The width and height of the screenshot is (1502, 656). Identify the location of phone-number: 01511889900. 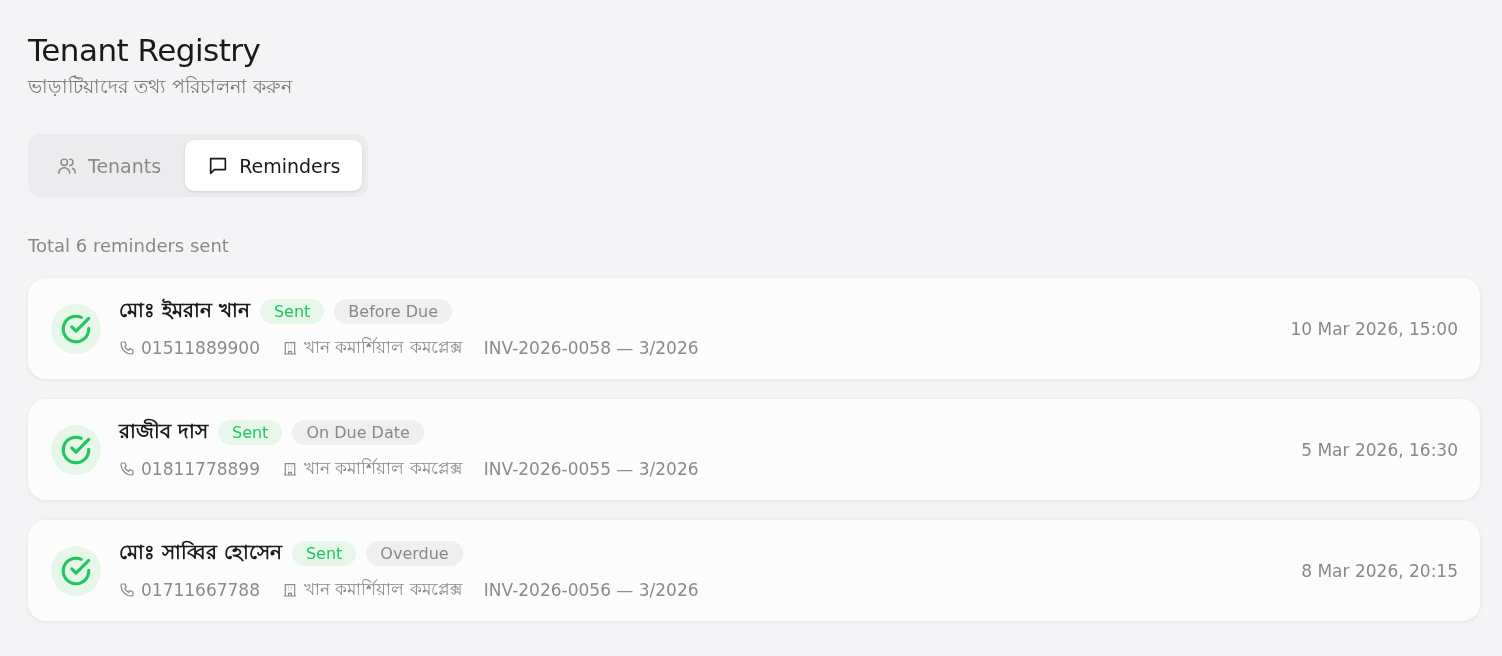
(200, 348).